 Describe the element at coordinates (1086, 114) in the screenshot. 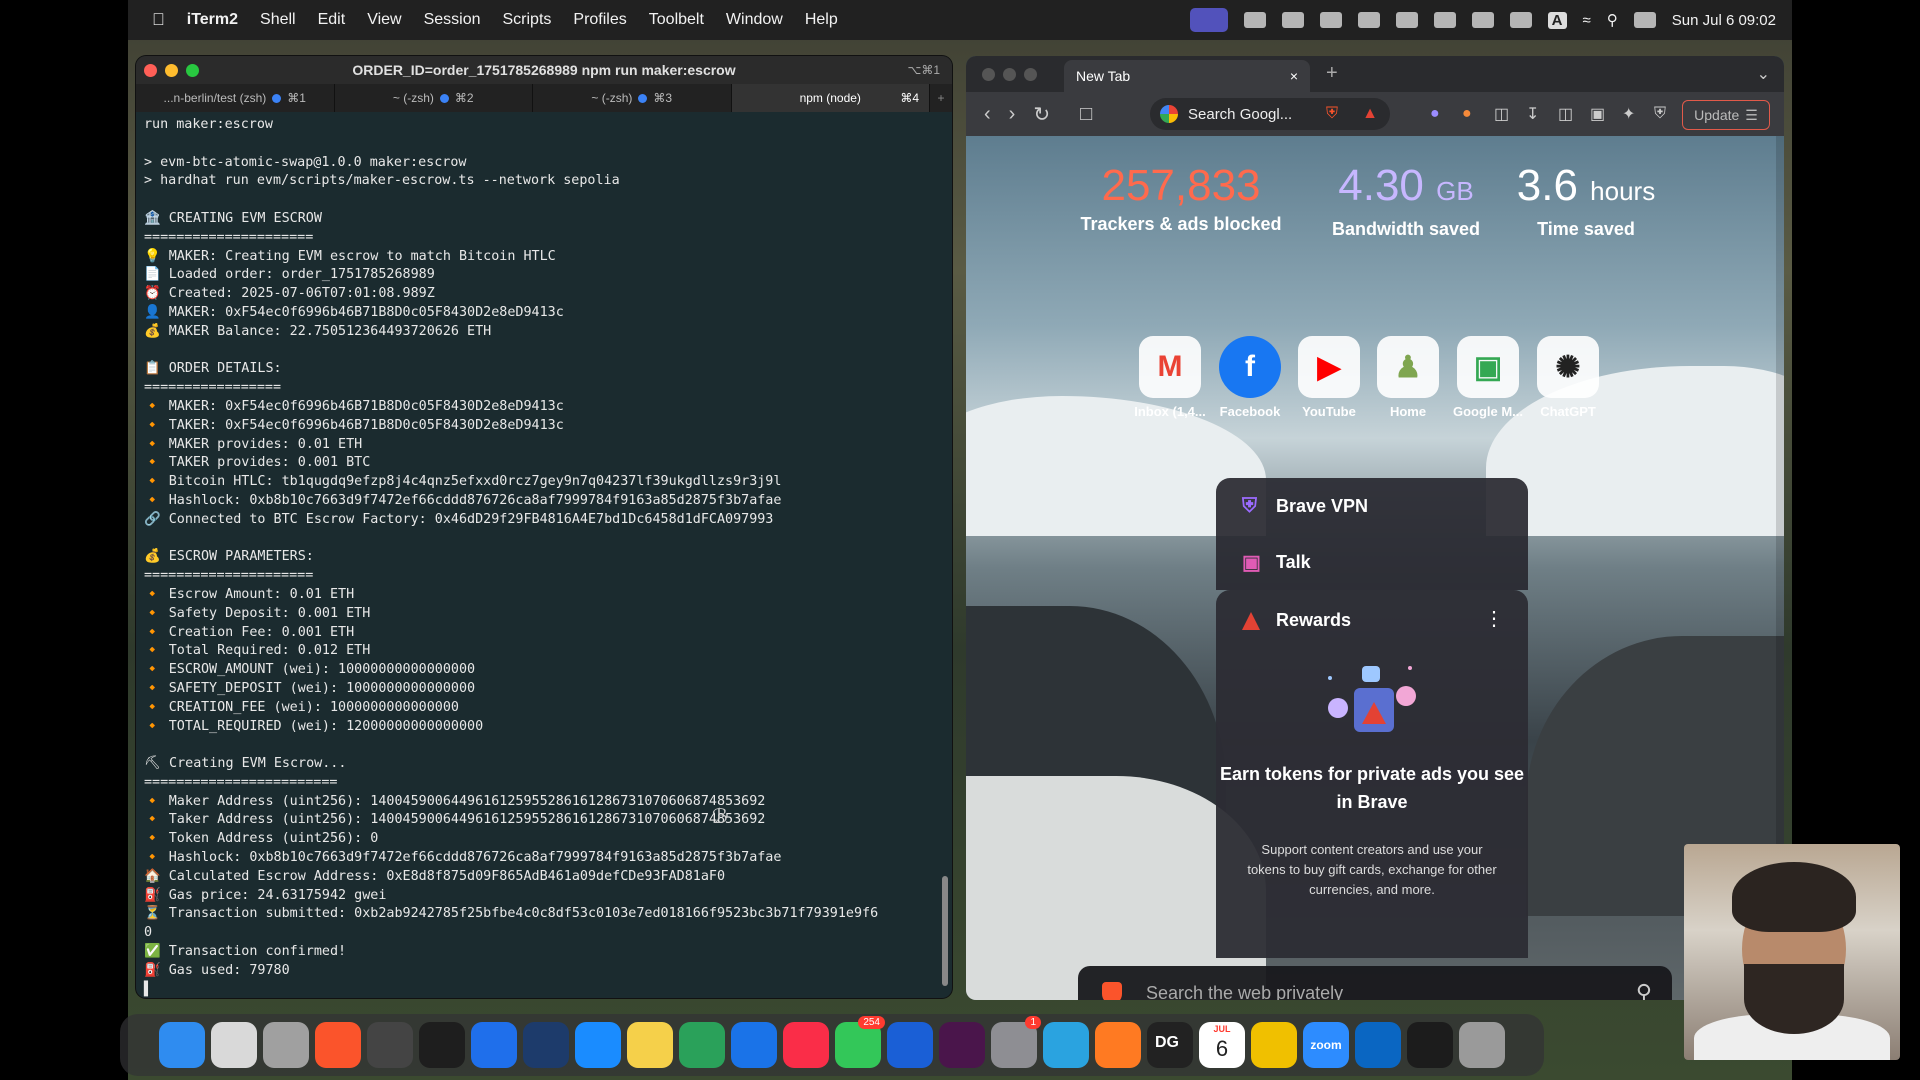

I see `bookmark-icon: □` at that location.